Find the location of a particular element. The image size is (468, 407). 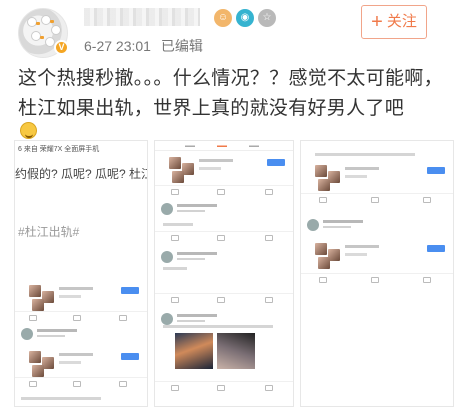

post-timestamp: 6-27 23:01 已编辑 is located at coordinates (143, 46).